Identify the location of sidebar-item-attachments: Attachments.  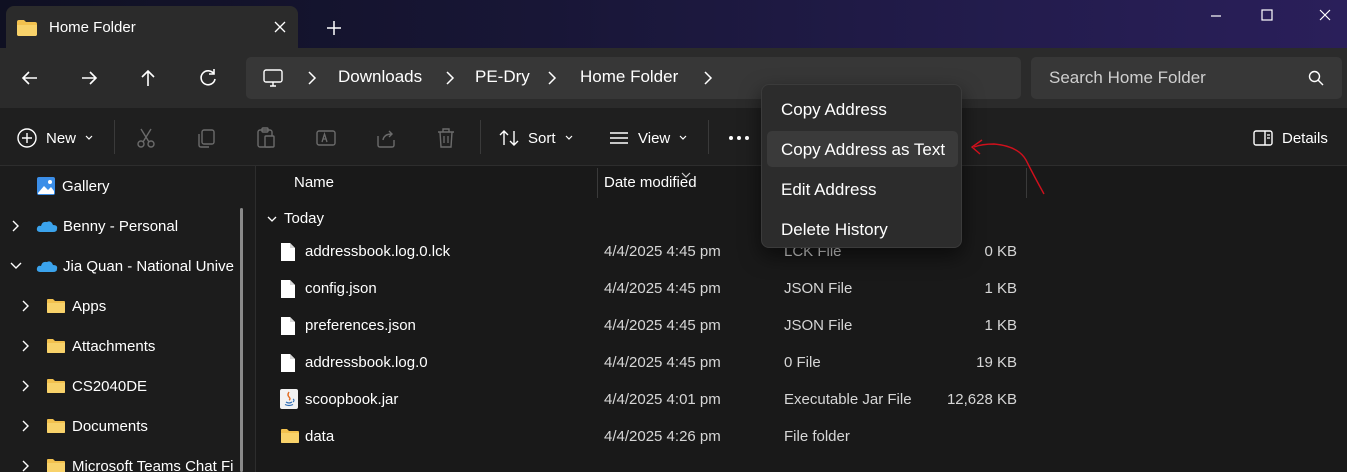
(86, 346).